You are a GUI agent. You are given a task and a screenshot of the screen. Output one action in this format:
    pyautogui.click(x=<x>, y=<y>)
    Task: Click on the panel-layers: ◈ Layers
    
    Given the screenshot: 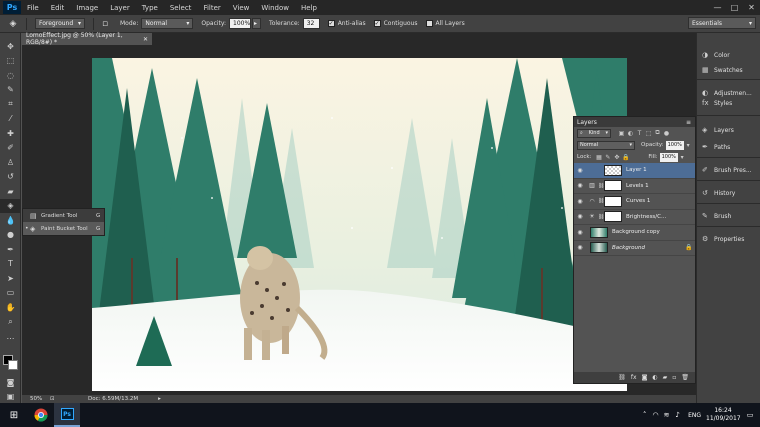 What is the action you would take?
    pyautogui.click(x=728, y=130)
    